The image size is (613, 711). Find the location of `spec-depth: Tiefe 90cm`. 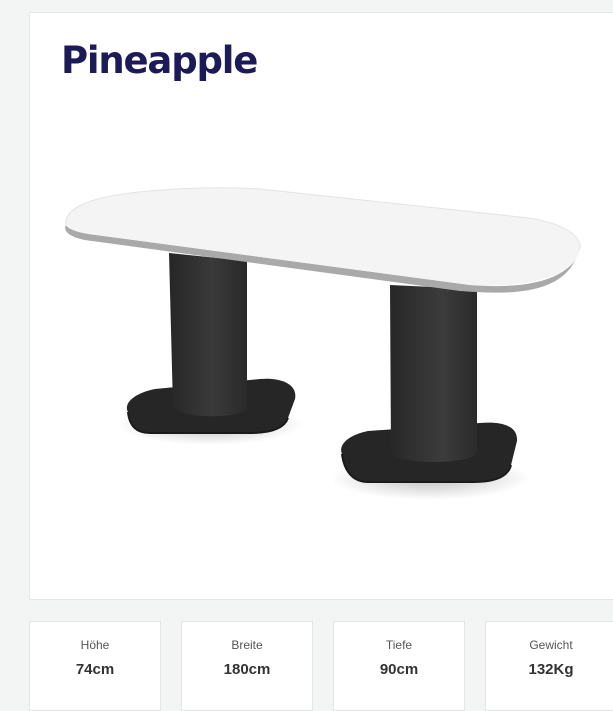

spec-depth: Tiefe 90cm is located at coordinates (399, 666).